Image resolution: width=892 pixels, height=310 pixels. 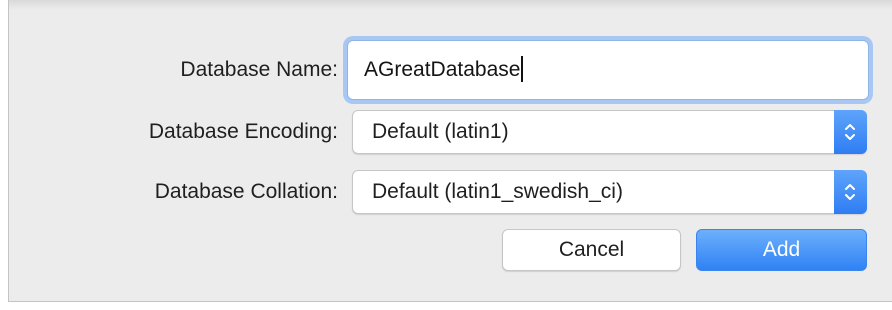 What do you see at coordinates (243, 131) in the screenshot?
I see `database-encoding-label: Database Encoding:` at bounding box center [243, 131].